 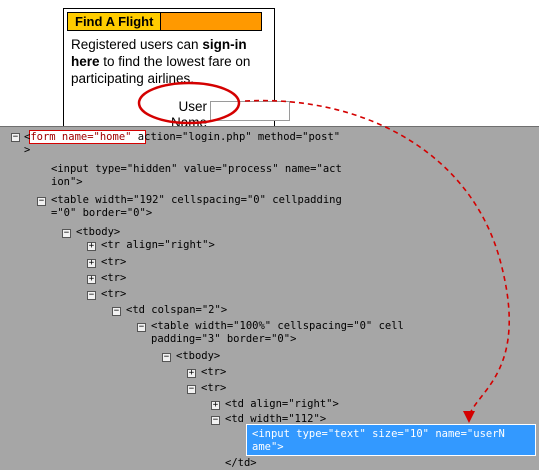 What do you see at coordinates (189, 103) in the screenshot?
I see `highlight-ellipse` at bounding box center [189, 103].